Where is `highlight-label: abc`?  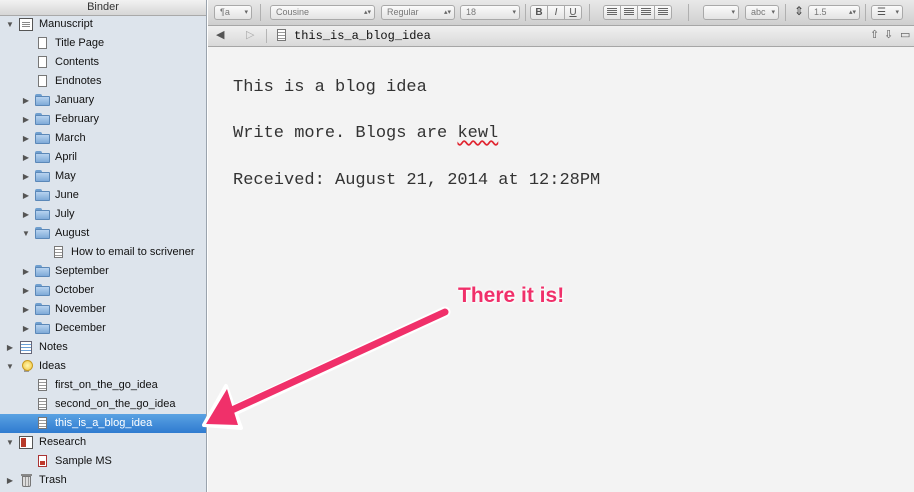
highlight-label: abc is located at coordinates (758, 12).